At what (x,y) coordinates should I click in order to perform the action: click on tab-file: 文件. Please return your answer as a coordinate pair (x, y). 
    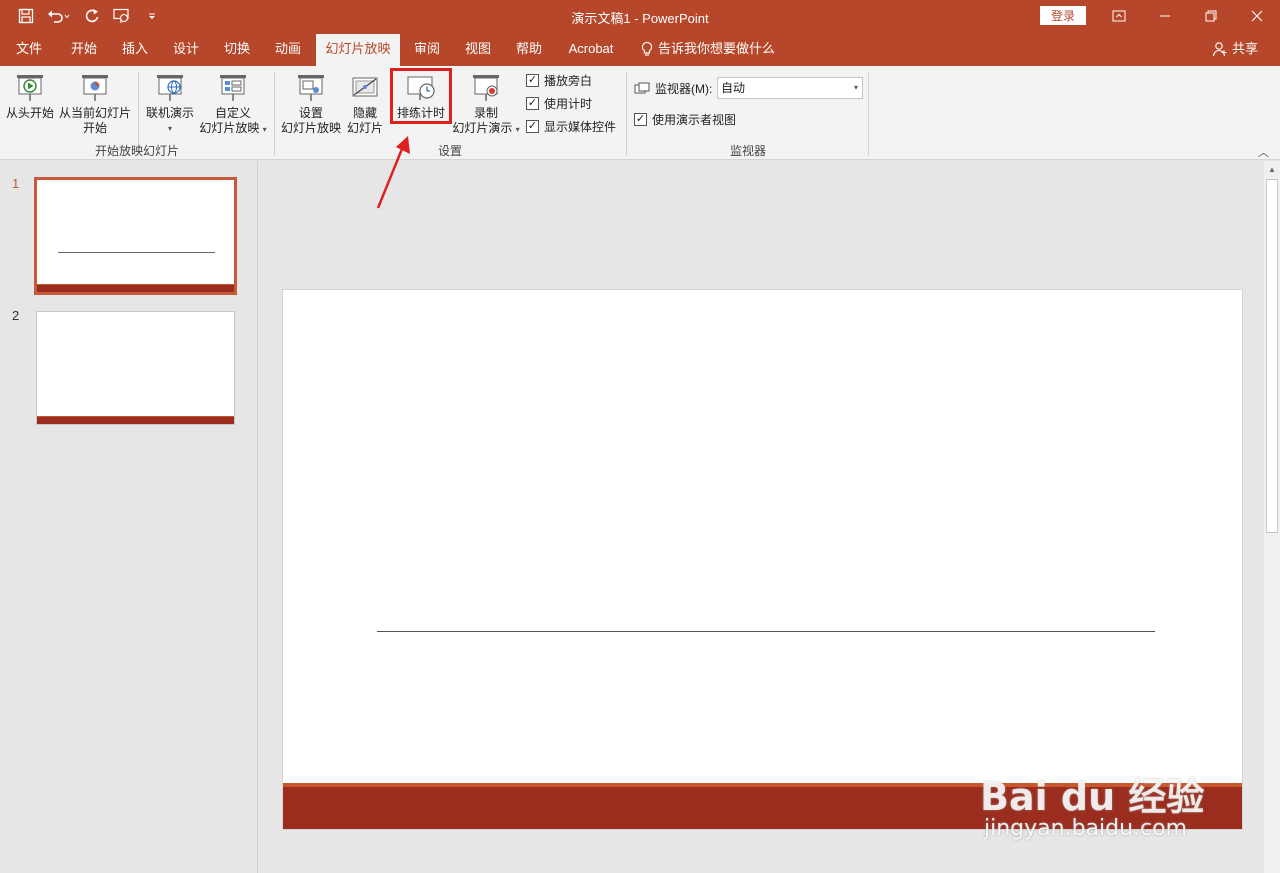
    Looking at the image, I should click on (29, 49).